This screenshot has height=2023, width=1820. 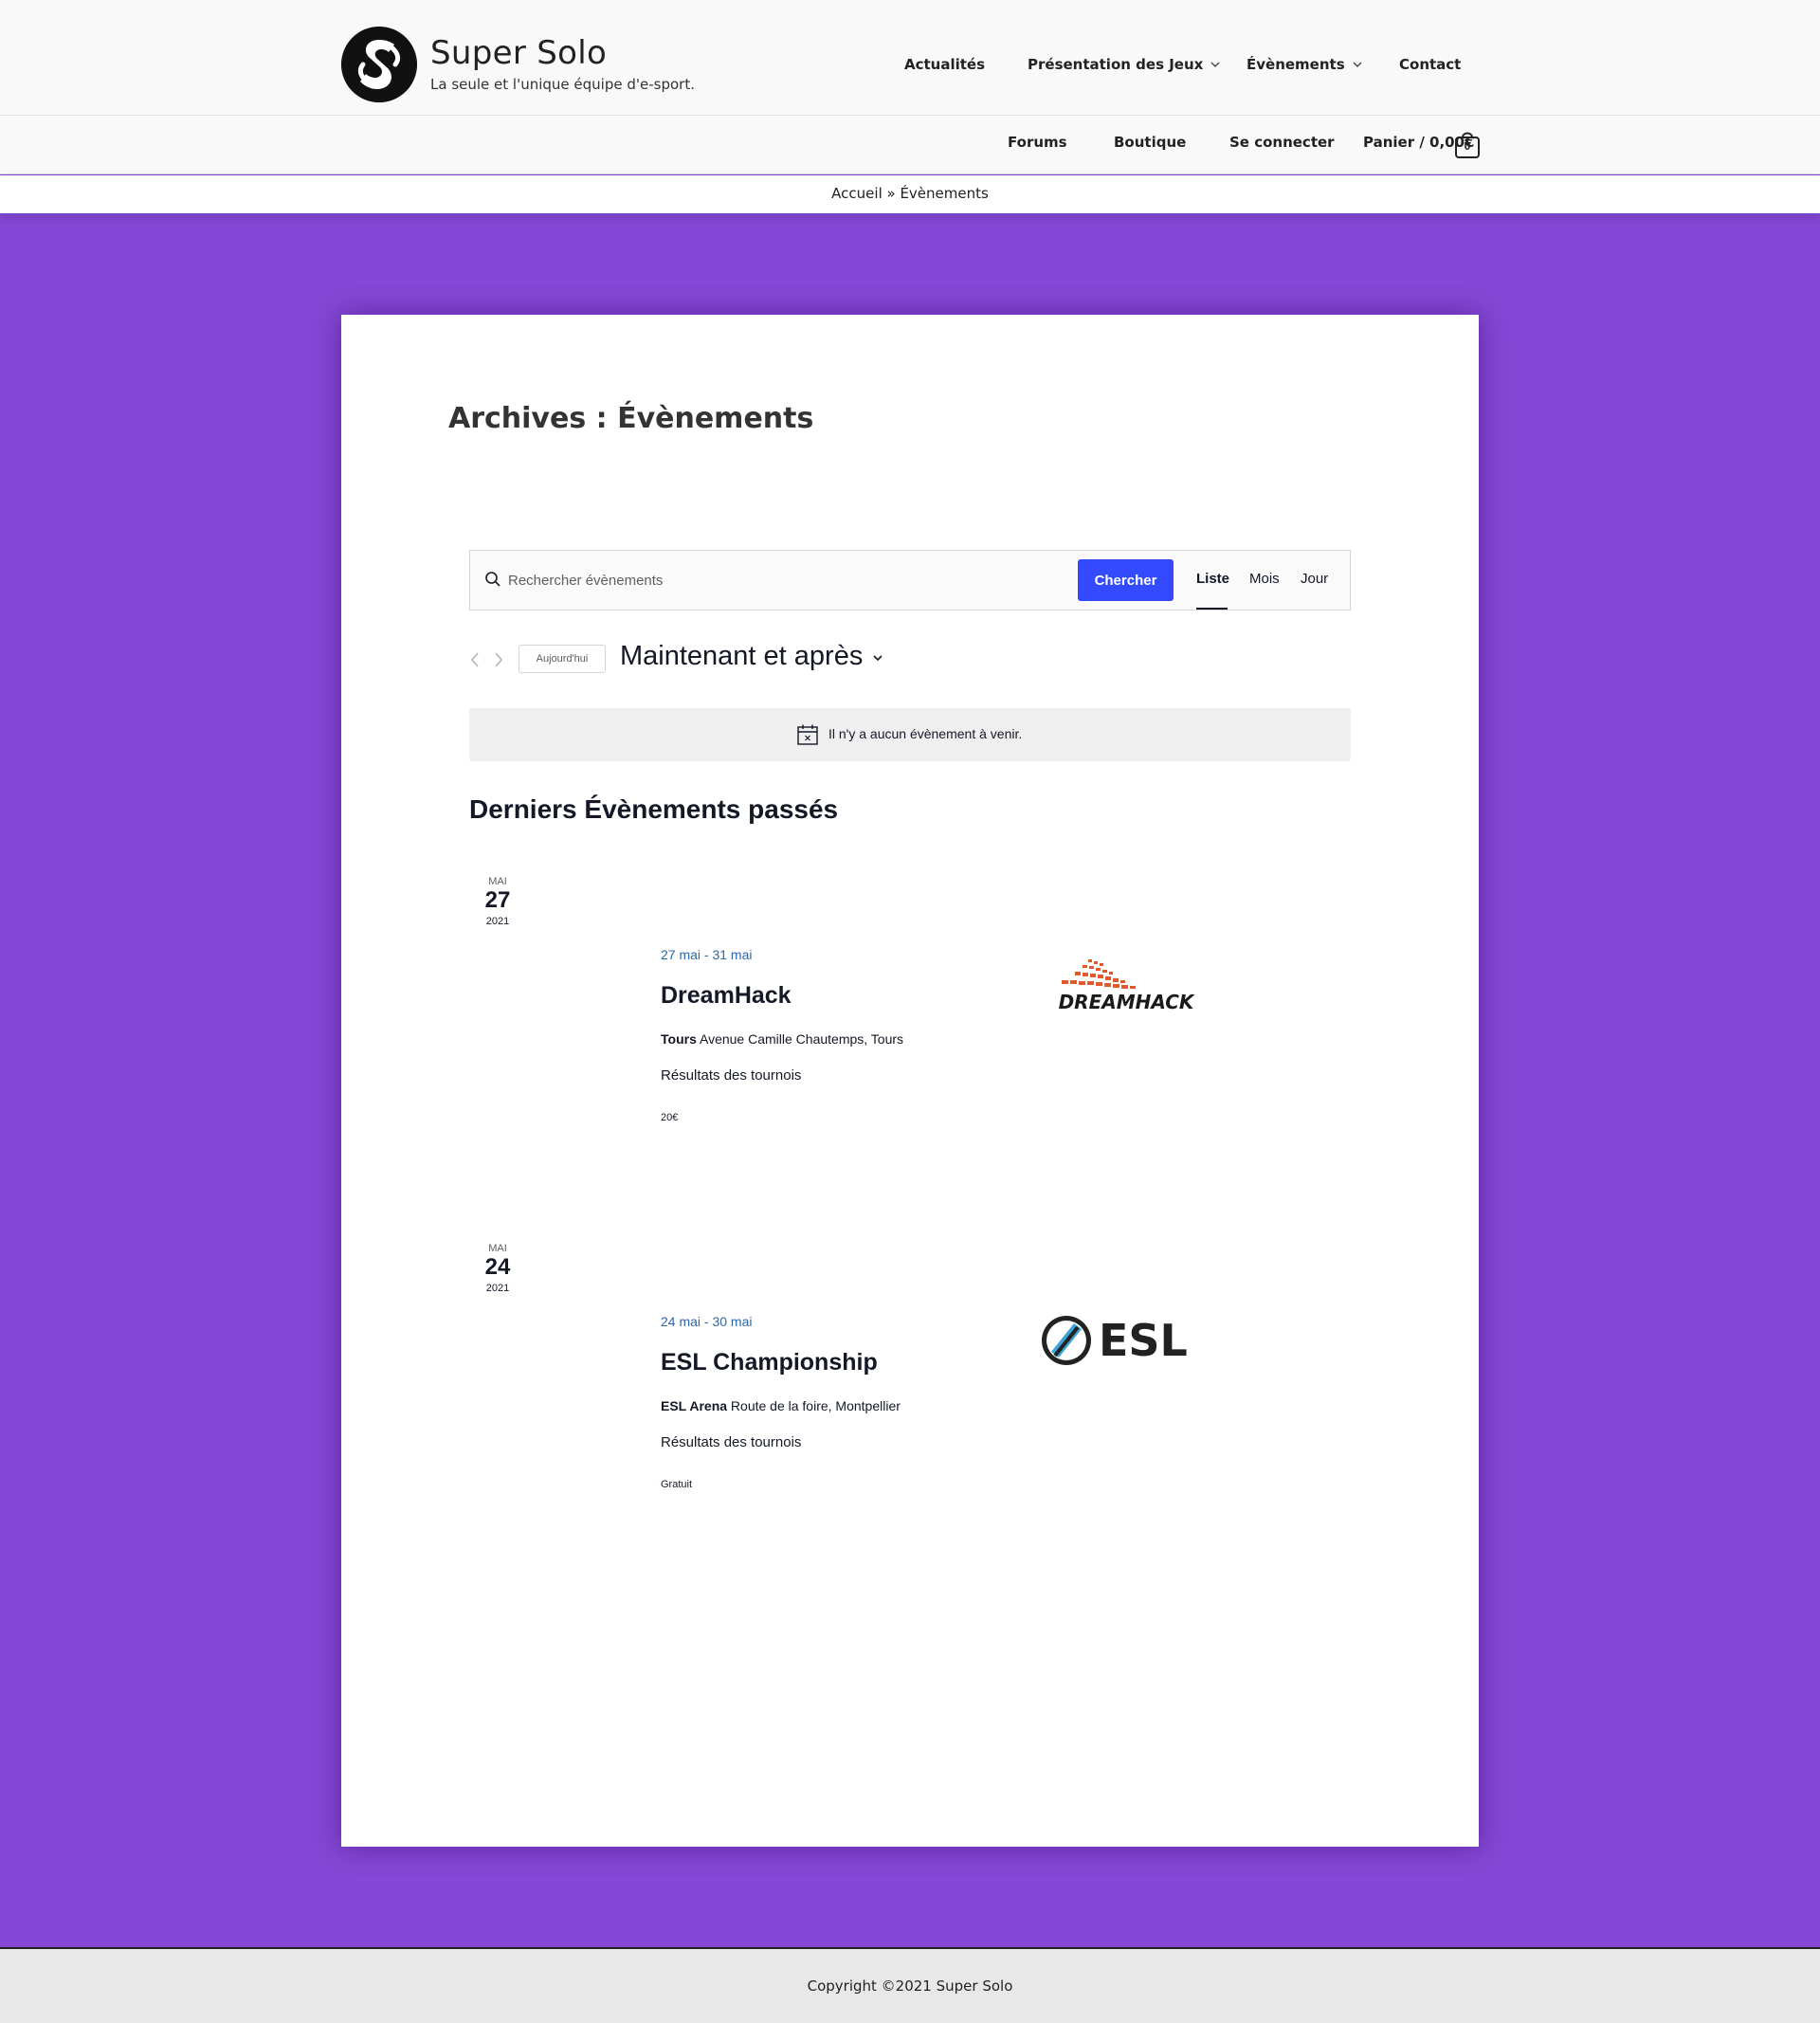 What do you see at coordinates (677, 1485) in the screenshot?
I see `event-cost: Gratuit` at bounding box center [677, 1485].